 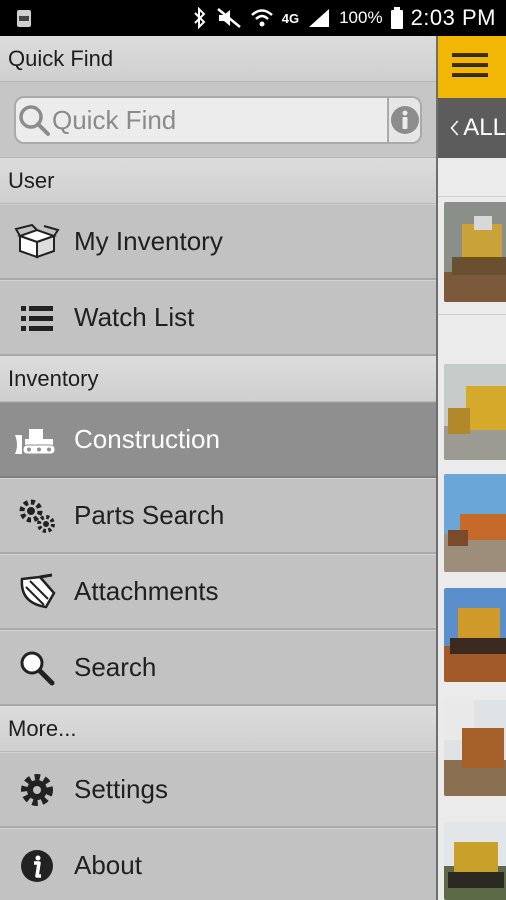 What do you see at coordinates (115, 667) in the screenshot?
I see `menu-item-label: Search` at bounding box center [115, 667].